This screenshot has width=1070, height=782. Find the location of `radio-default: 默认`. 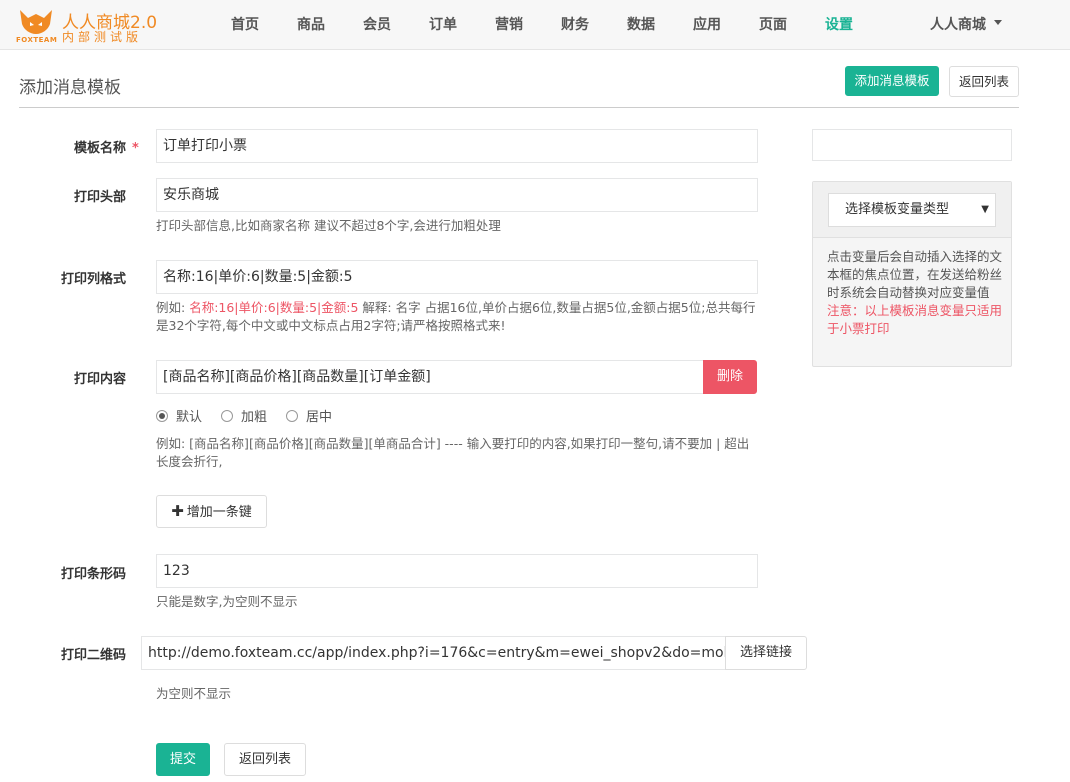

radio-default: 默认 is located at coordinates (179, 415).